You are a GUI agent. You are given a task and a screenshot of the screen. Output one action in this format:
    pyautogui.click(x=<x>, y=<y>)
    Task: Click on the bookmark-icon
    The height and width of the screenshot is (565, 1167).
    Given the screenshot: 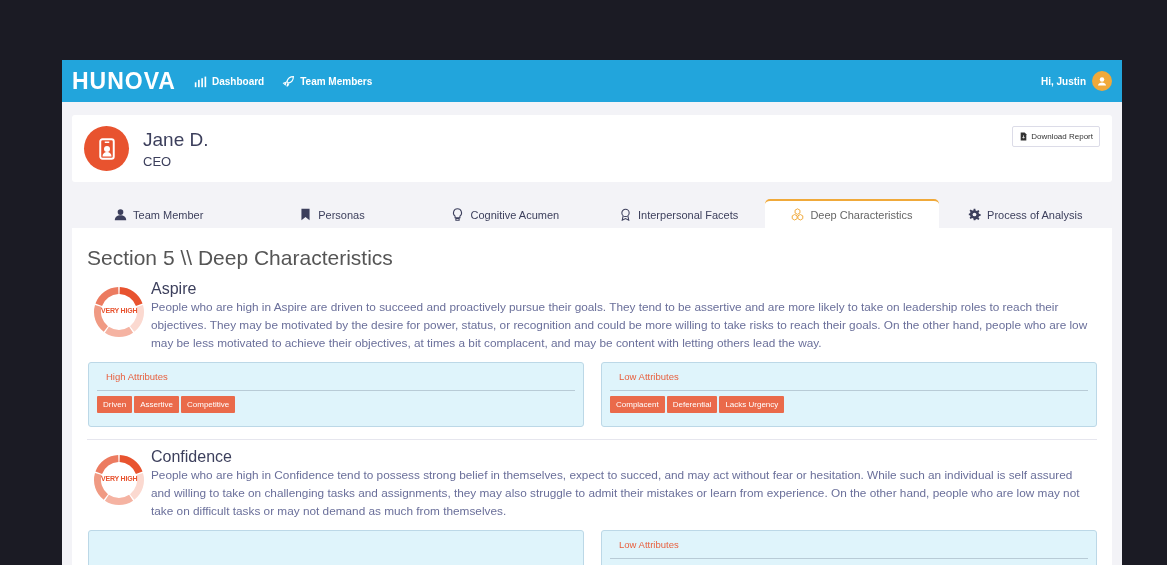 What is the action you would take?
    pyautogui.click(x=306, y=214)
    